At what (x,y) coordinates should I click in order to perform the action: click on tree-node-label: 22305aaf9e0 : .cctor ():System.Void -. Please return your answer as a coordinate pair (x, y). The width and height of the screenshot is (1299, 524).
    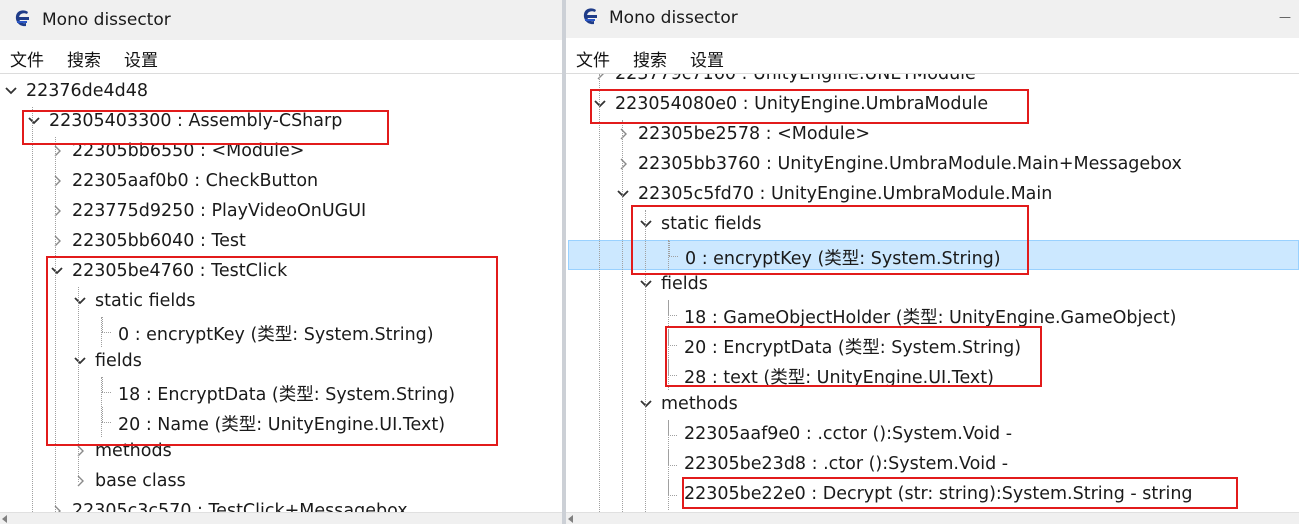
    Looking at the image, I should click on (848, 434).